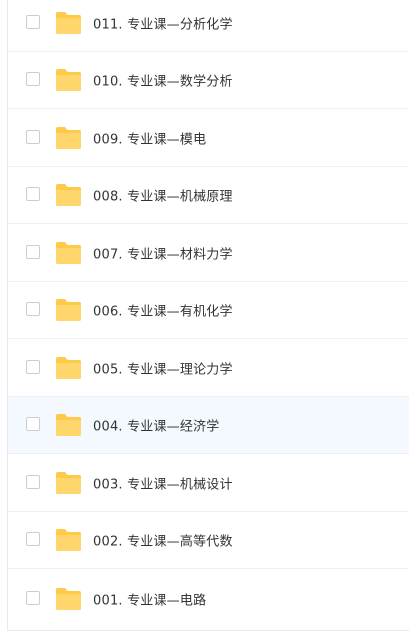 The width and height of the screenshot is (409, 634). I want to click on folder-name: 002. 专业课—高等代数, so click(163, 540).